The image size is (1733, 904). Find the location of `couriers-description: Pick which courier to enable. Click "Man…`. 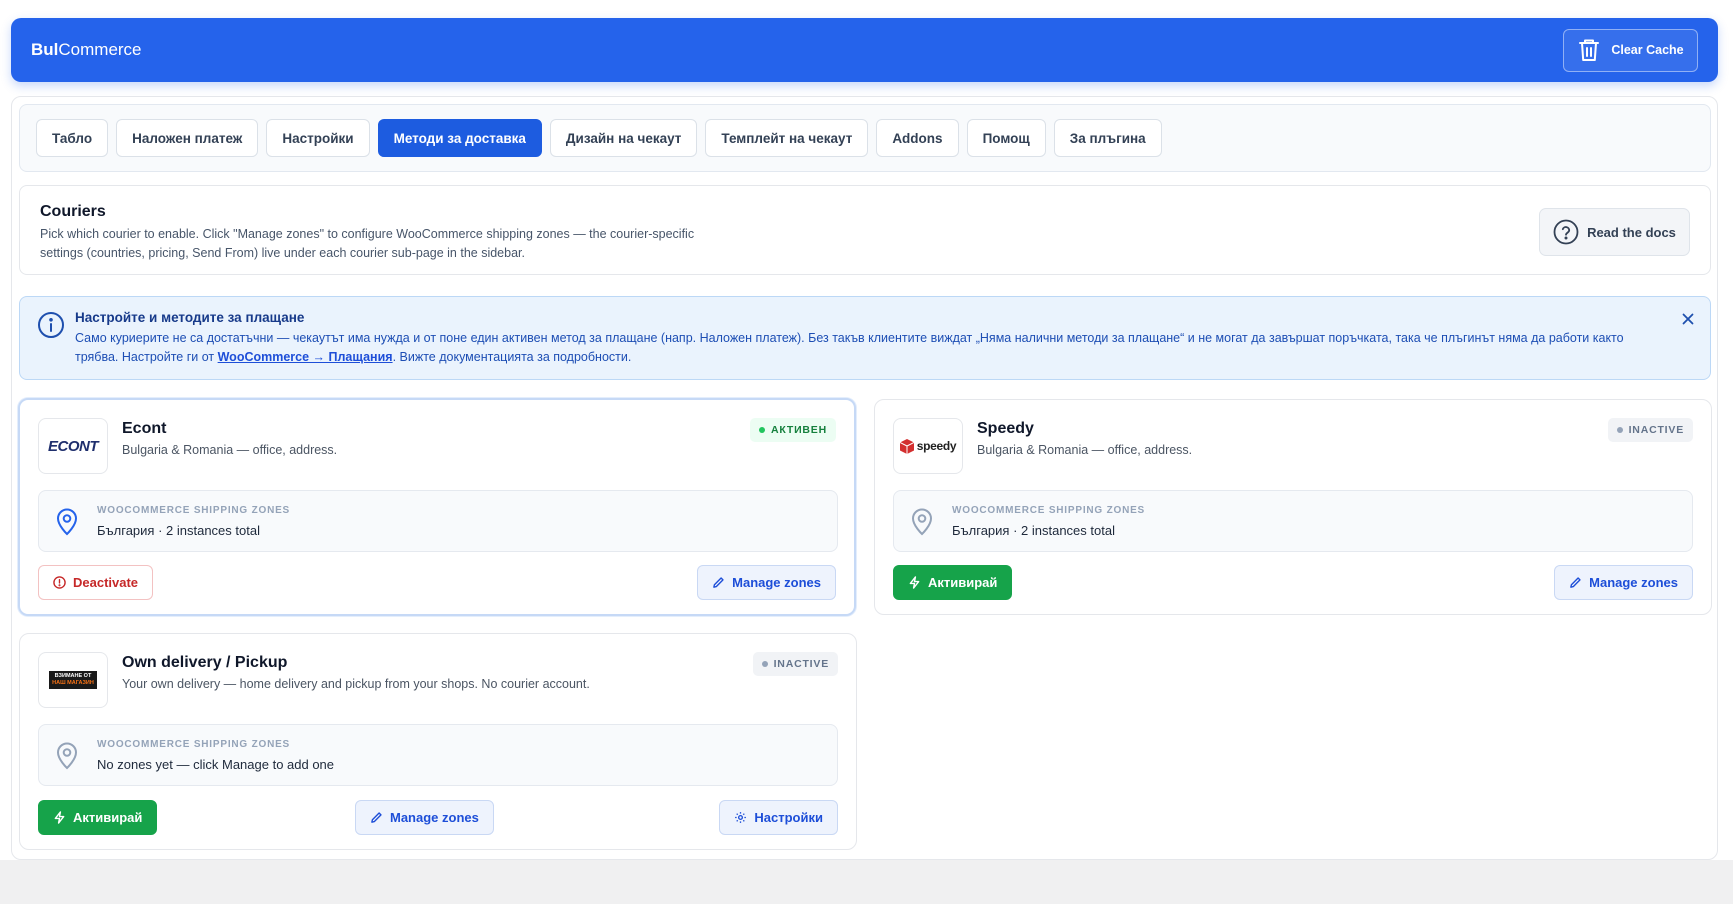

couriers-description: Pick which courier to enable. Click "Man… is located at coordinates (367, 243).